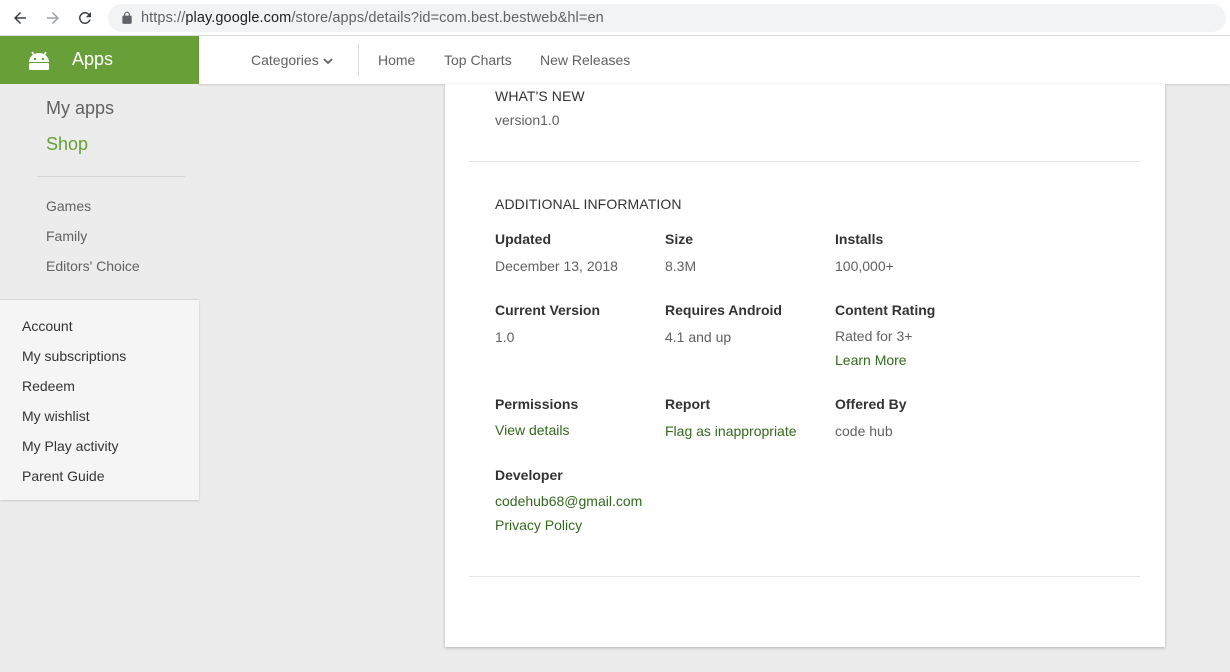 Image resolution: width=1230 pixels, height=672 pixels. What do you see at coordinates (292, 60) in the screenshot?
I see `categories-dropdown: Categories` at bounding box center [292, 60].